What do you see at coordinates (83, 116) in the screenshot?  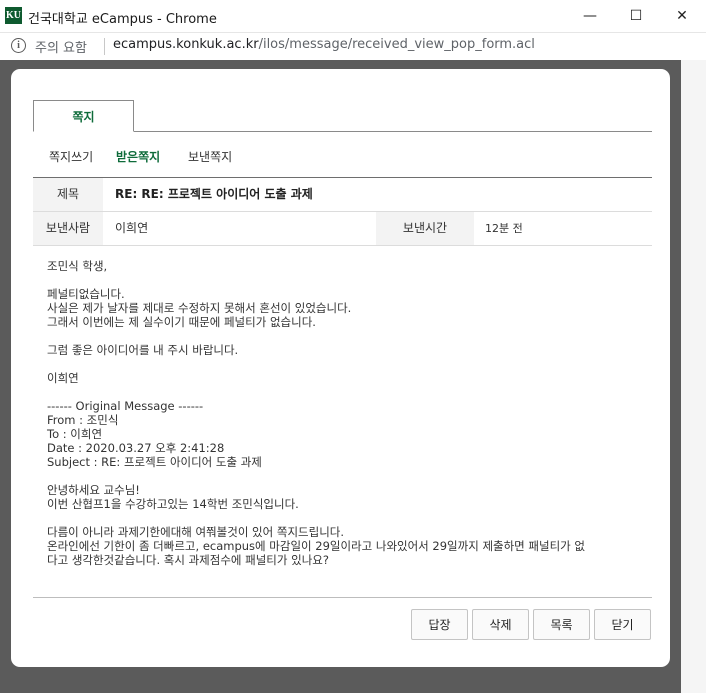 I see `tab-message: 쪽지` at bounding box center [83, 116].